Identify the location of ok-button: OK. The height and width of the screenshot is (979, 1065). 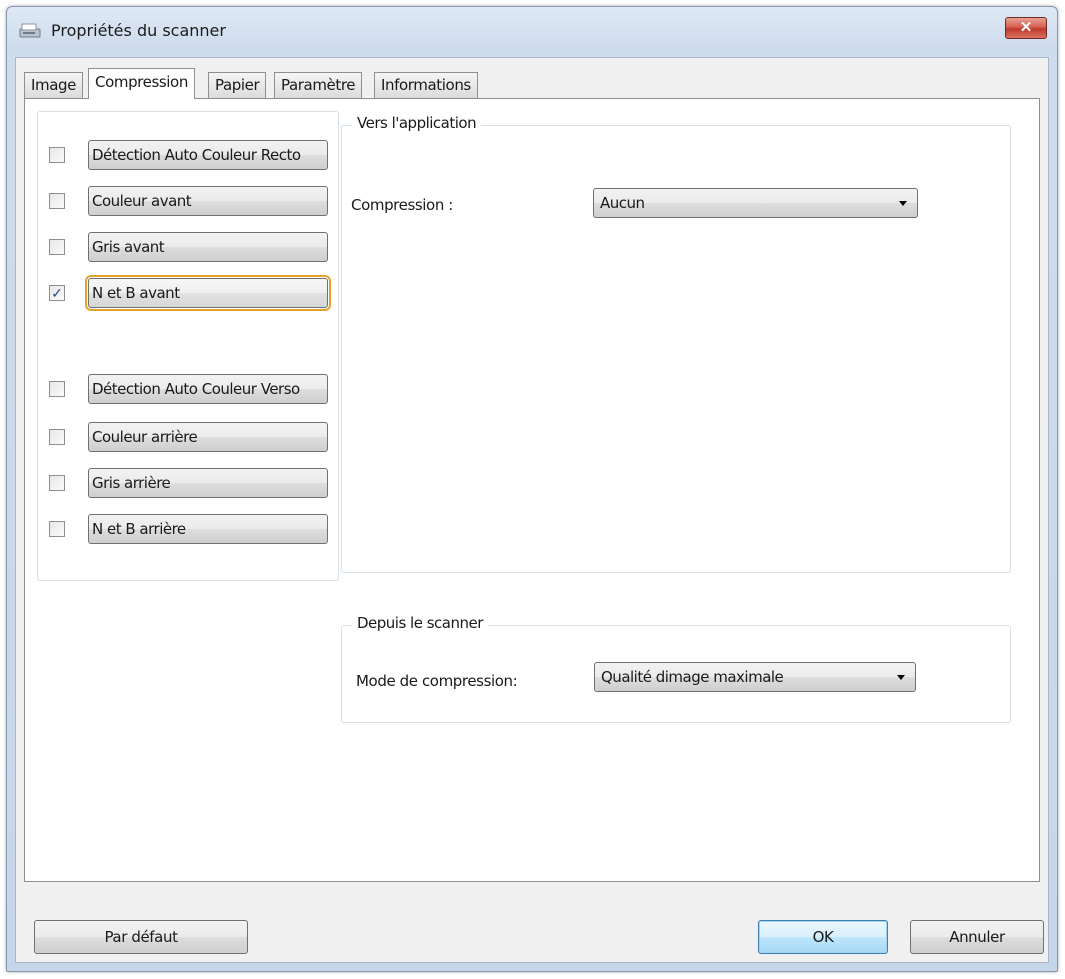
(823, 937).